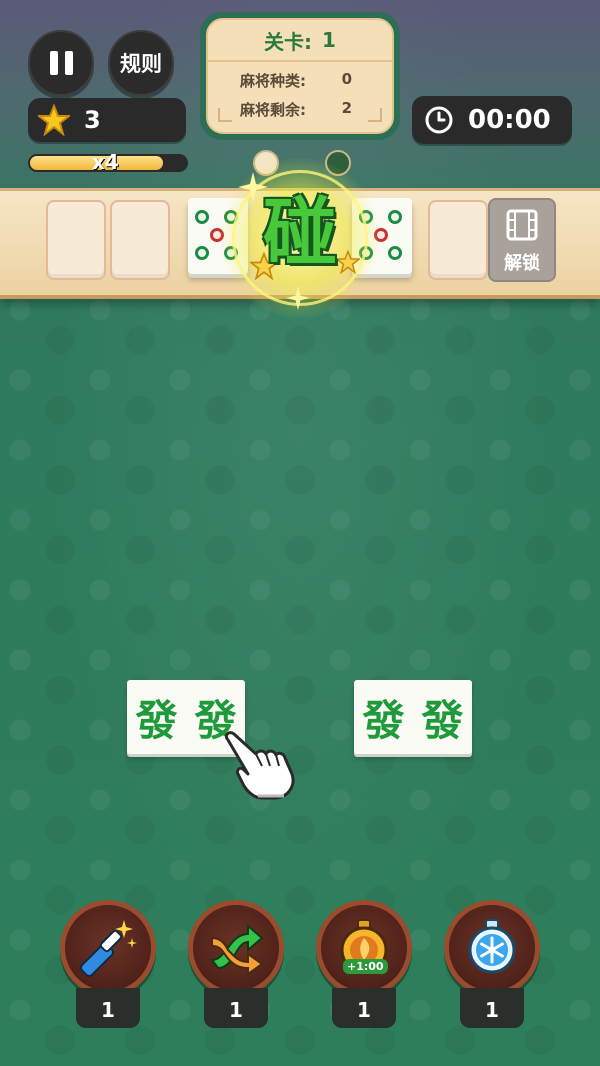 Image resolution: width=600 pixels, height=1066 pixels. What do you see at coordinates (107, 120) in the screenshot?
I see `star-counter: 3` at bounding box center [107, 120].